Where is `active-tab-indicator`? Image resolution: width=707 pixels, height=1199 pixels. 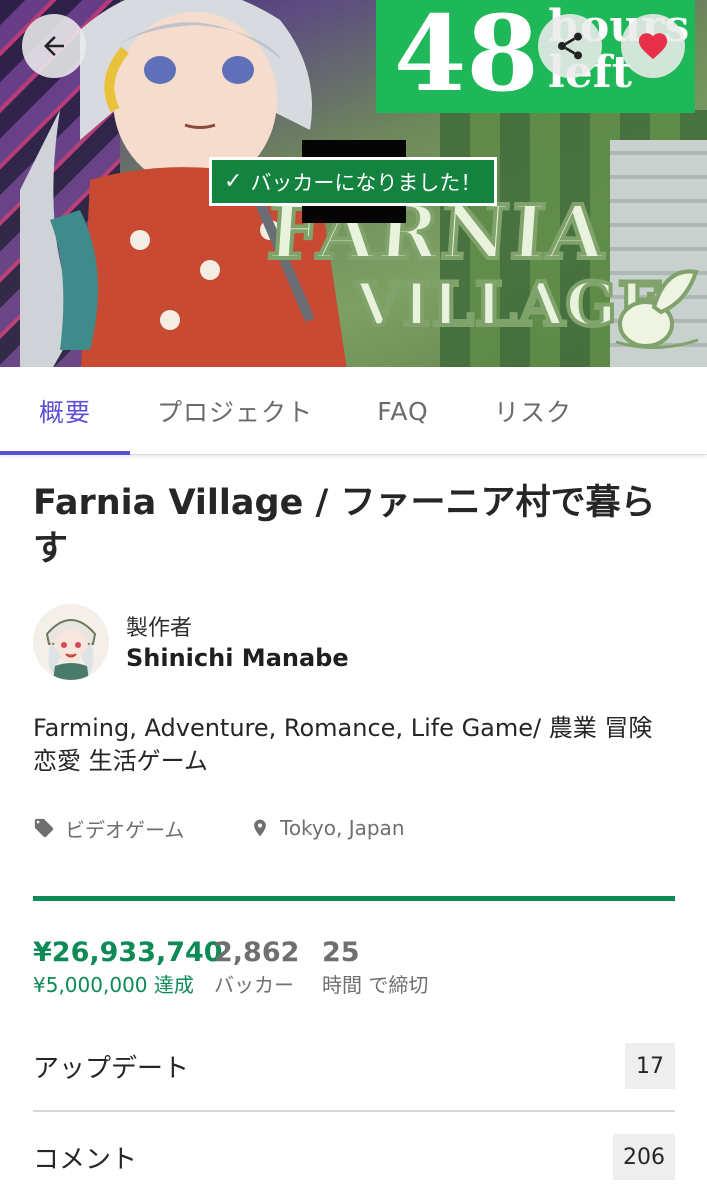 active-tab-indicator is located at coordinates (65, 453).